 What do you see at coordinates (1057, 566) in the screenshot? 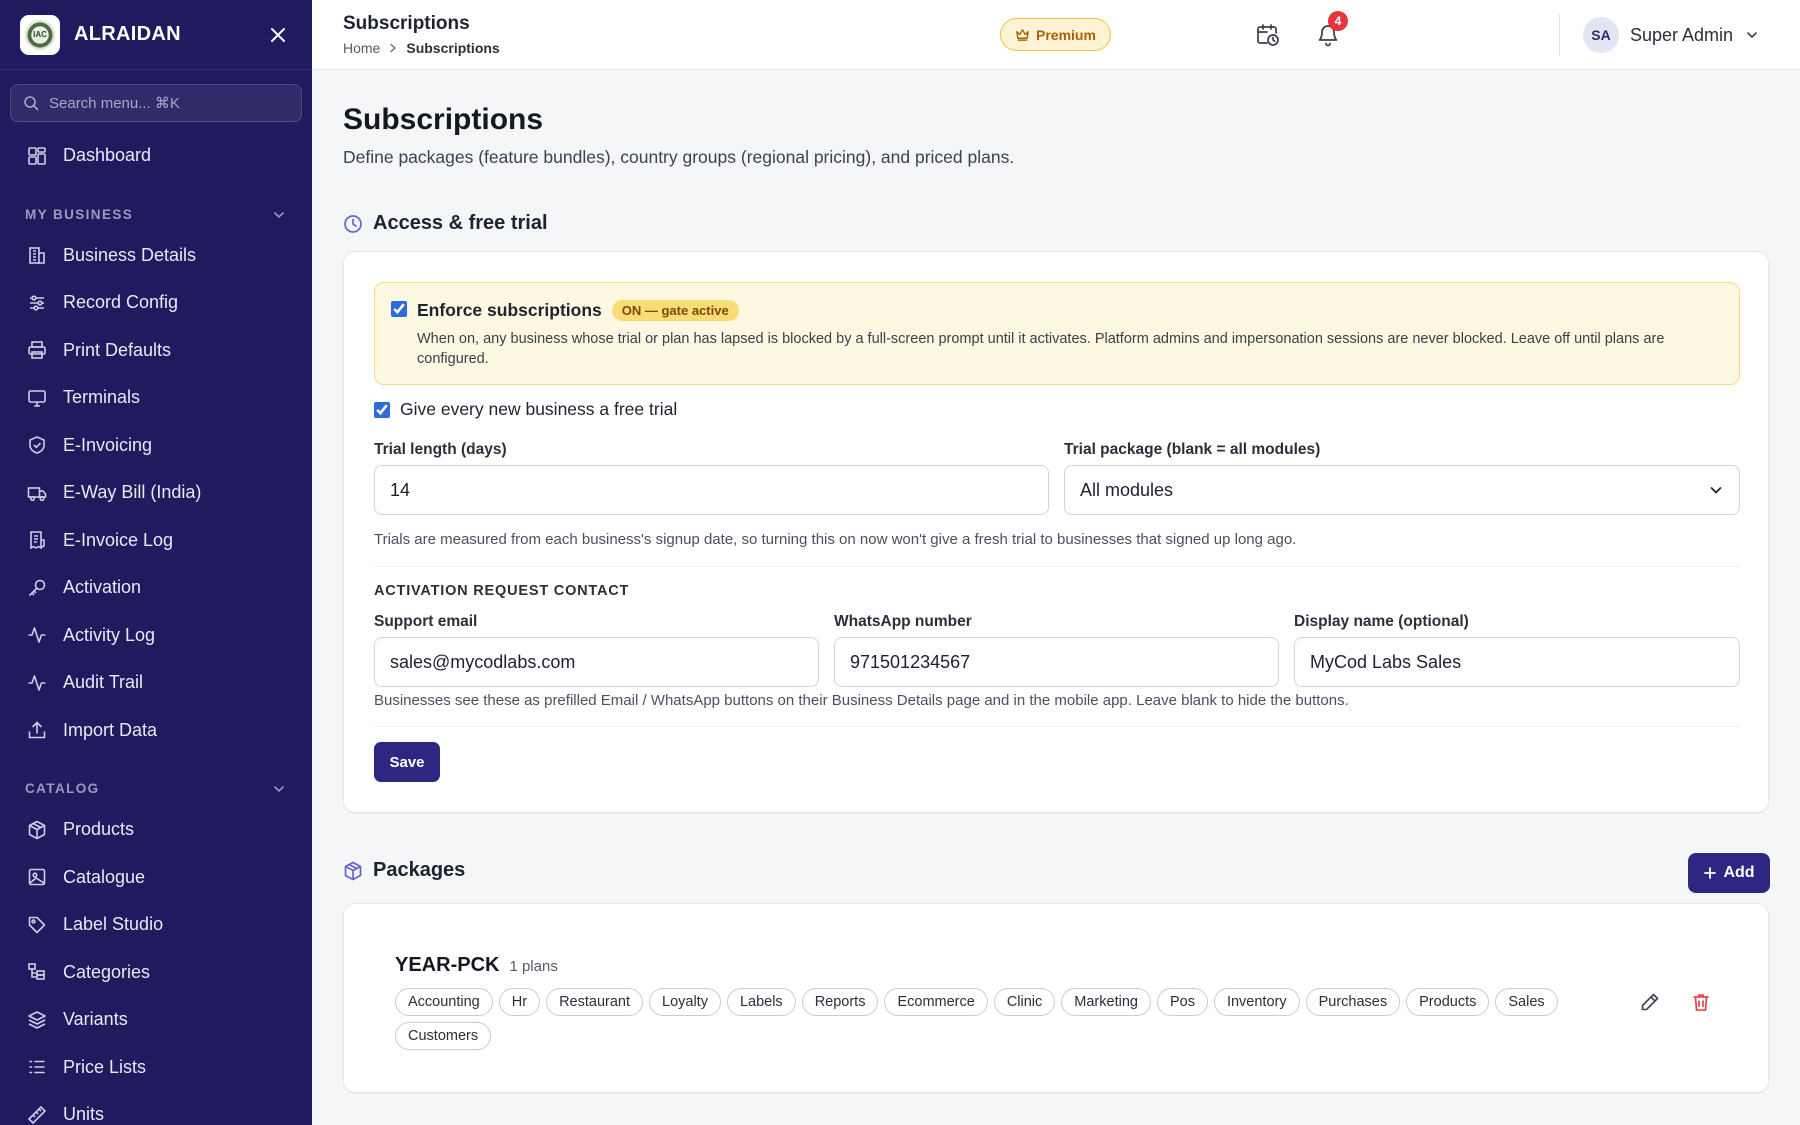
I see `divider` at bounding box center [1057, 566].